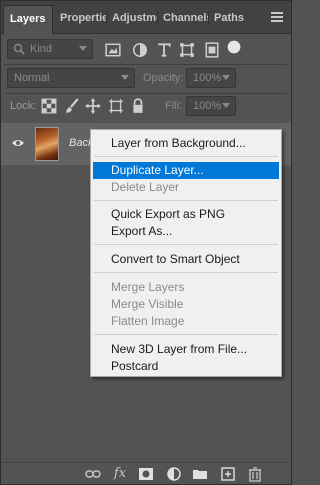  I want to click on tab-bar: Layers Propertie Adjustme Channels Paths, so click(146, 17).